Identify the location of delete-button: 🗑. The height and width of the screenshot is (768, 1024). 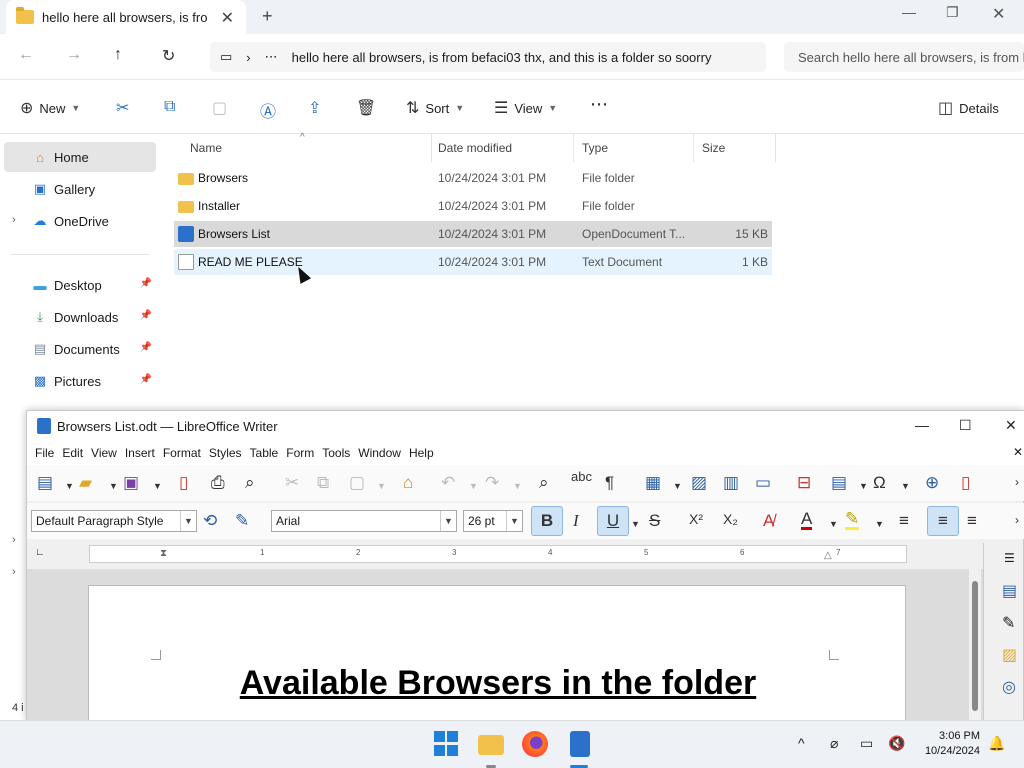
(366, 108).